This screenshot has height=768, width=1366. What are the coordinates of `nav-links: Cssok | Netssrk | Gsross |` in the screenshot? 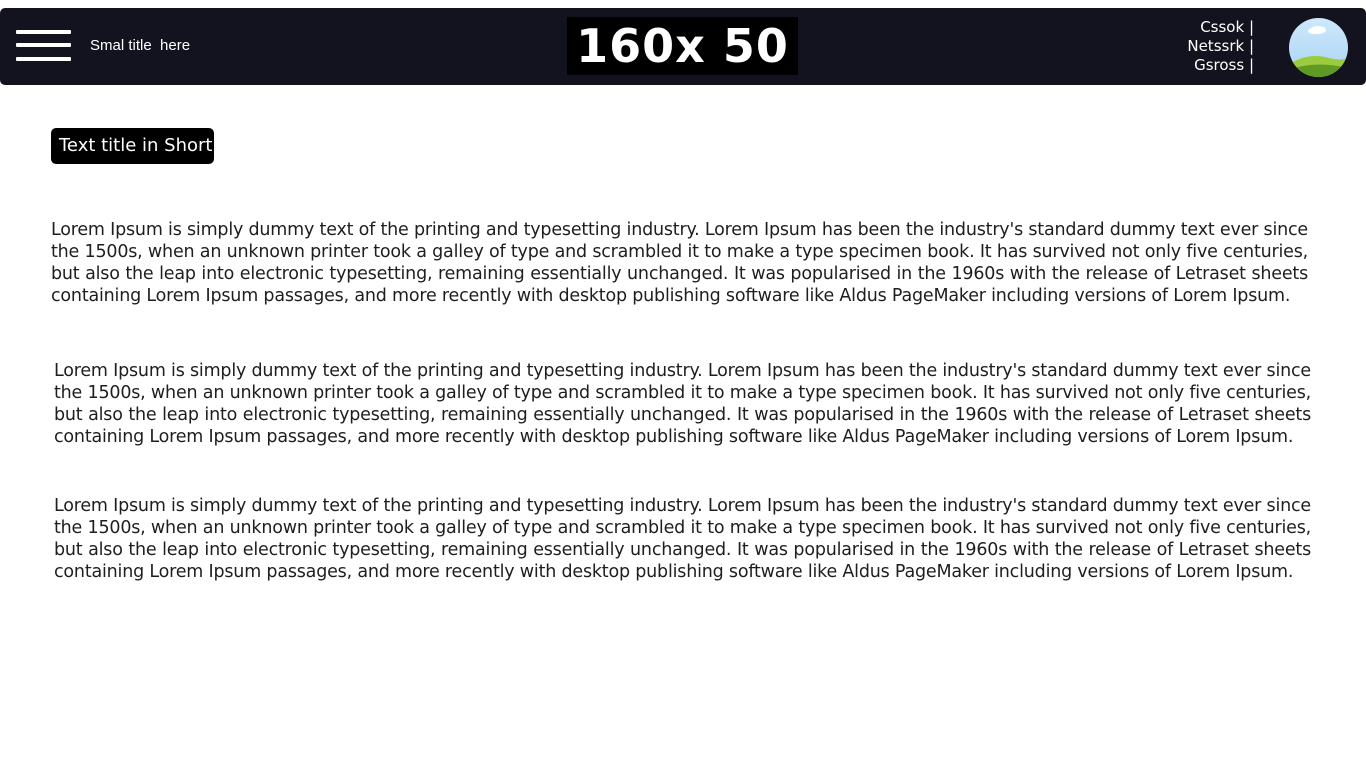 It's located at (1220, 46).